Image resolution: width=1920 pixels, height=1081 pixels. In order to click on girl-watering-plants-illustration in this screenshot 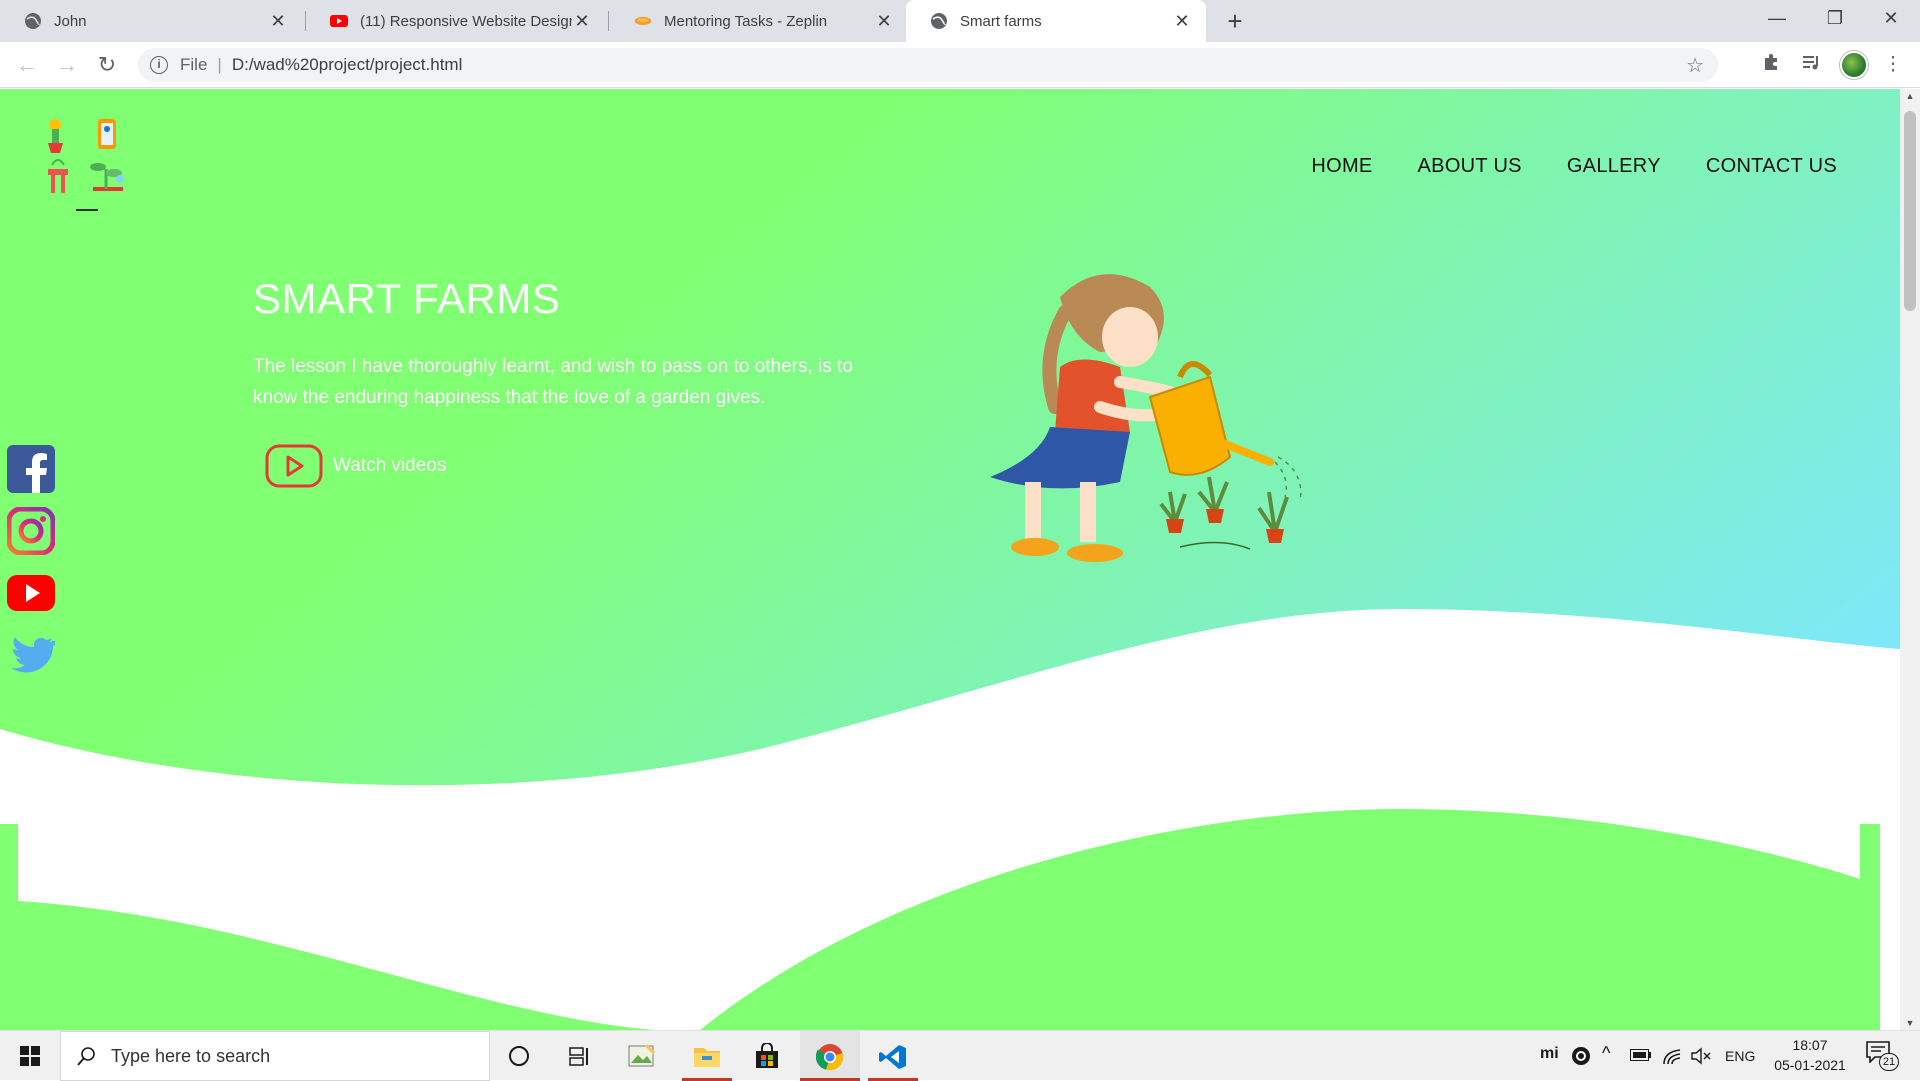, I will do `click(1146, 418)`.